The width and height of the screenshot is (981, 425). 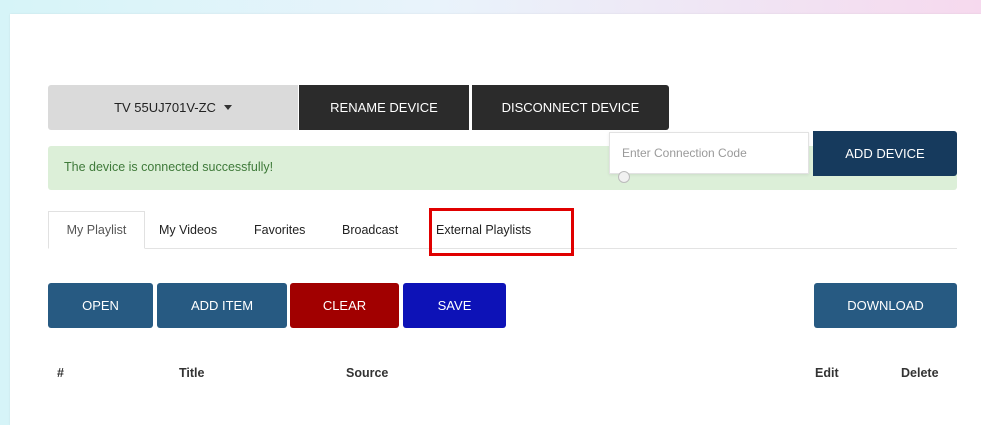 What do you see at coordinates (165, 107) in the screenshot?
I see `device-select-label: TV 55UJ701V-ZC` at bounding box center [165, 107].